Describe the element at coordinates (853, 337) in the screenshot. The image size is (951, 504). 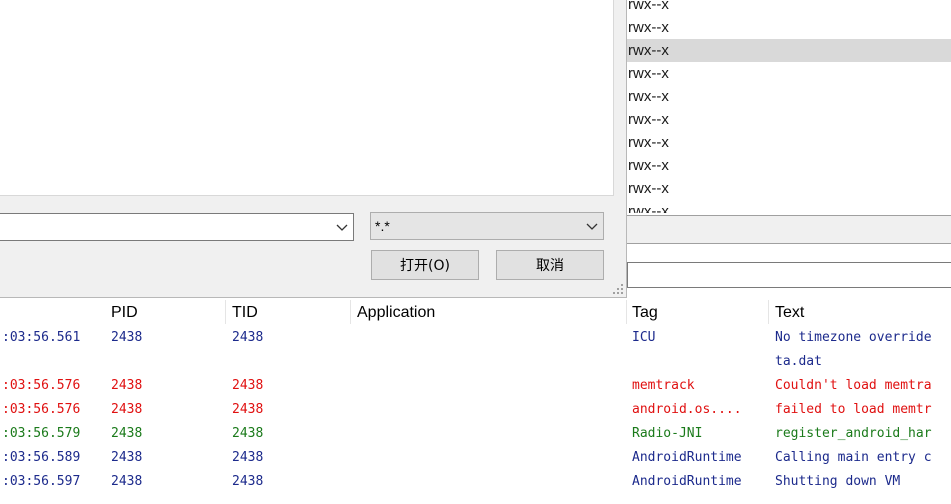
I see `log-cell-text: No timezone override` at that location.